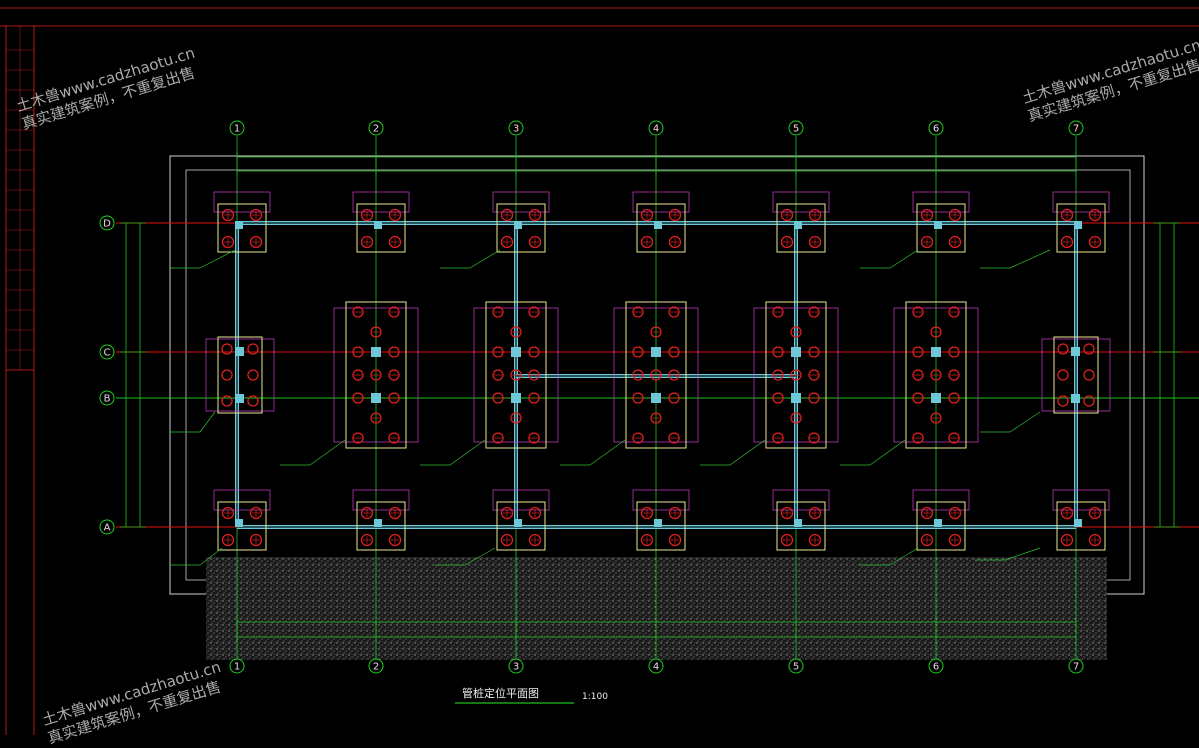 The image size is (1199, 748). I want to click on axis-bubble-top-label: 2, so click(376, 129).